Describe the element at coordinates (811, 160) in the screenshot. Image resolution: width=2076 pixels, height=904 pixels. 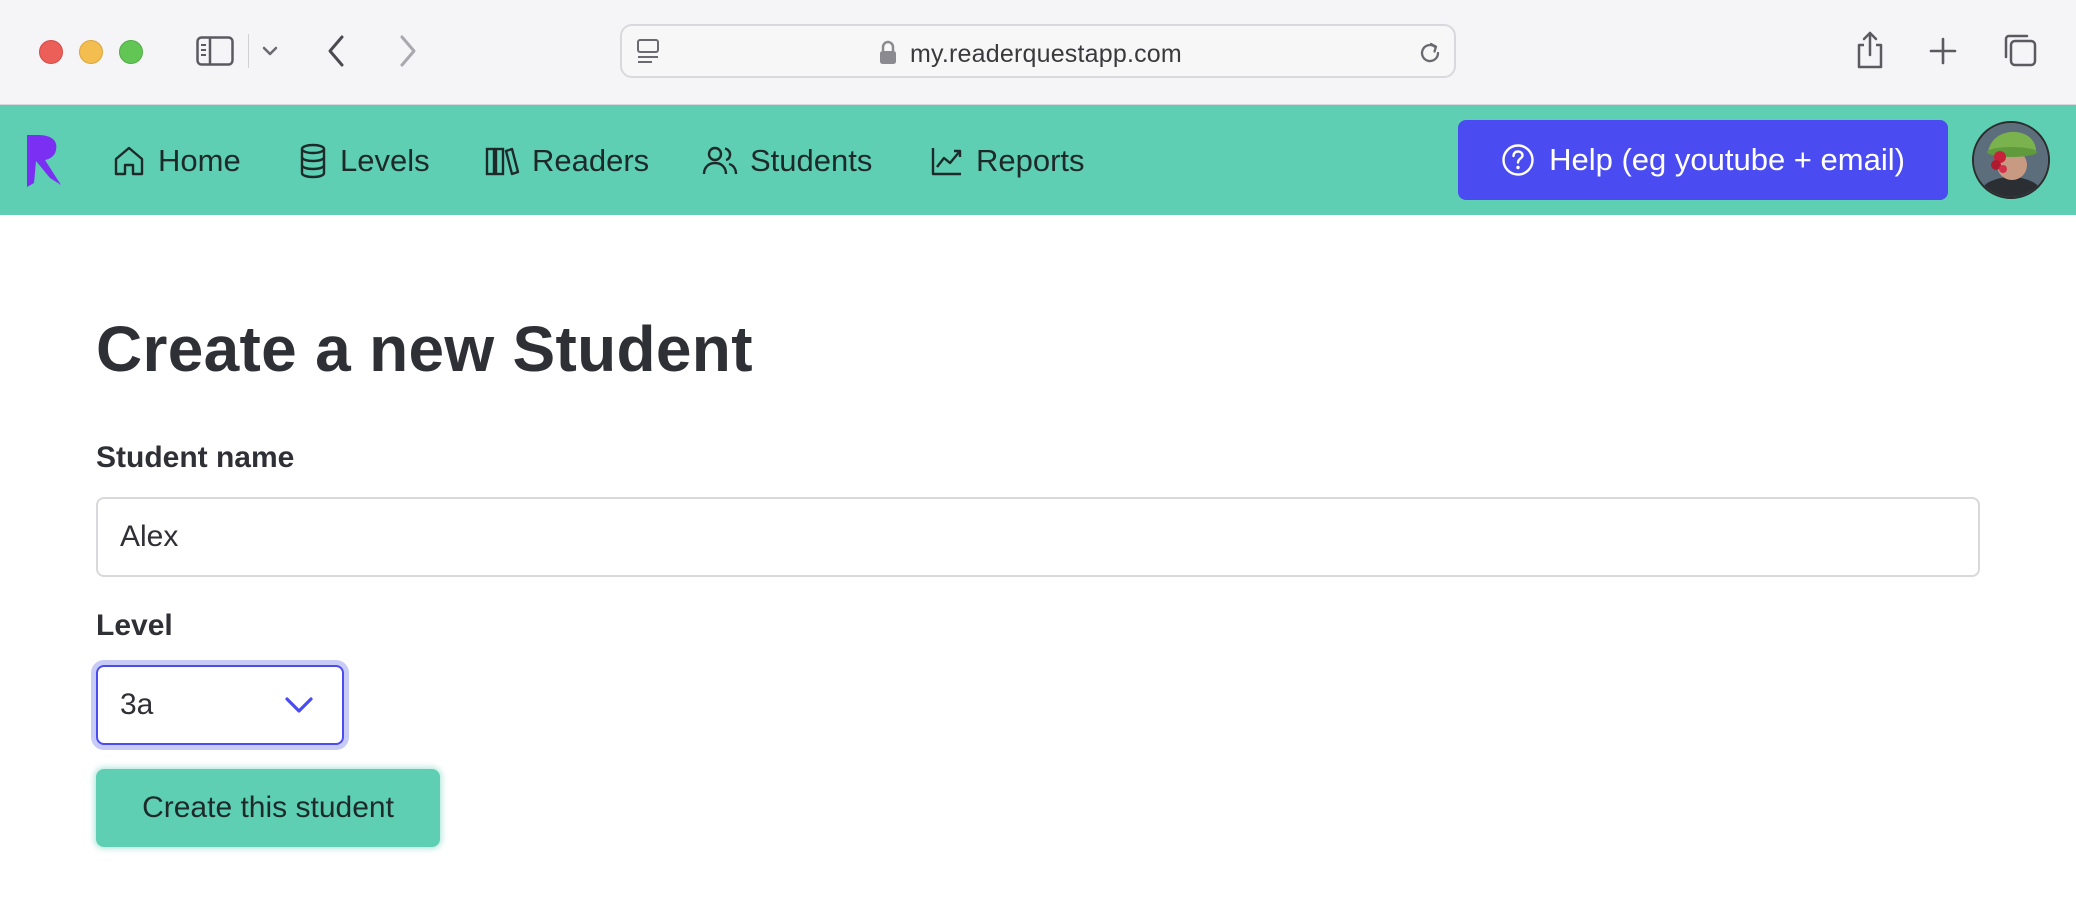
I see `nav-students-label: Students` at that location.